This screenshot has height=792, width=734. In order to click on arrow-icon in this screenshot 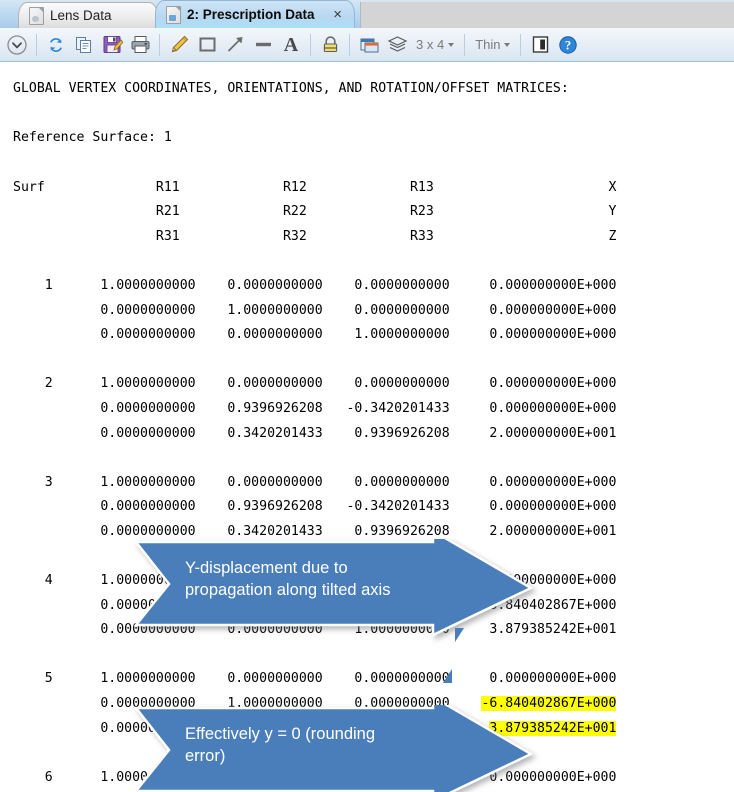, I will do `click(234, 44)`.